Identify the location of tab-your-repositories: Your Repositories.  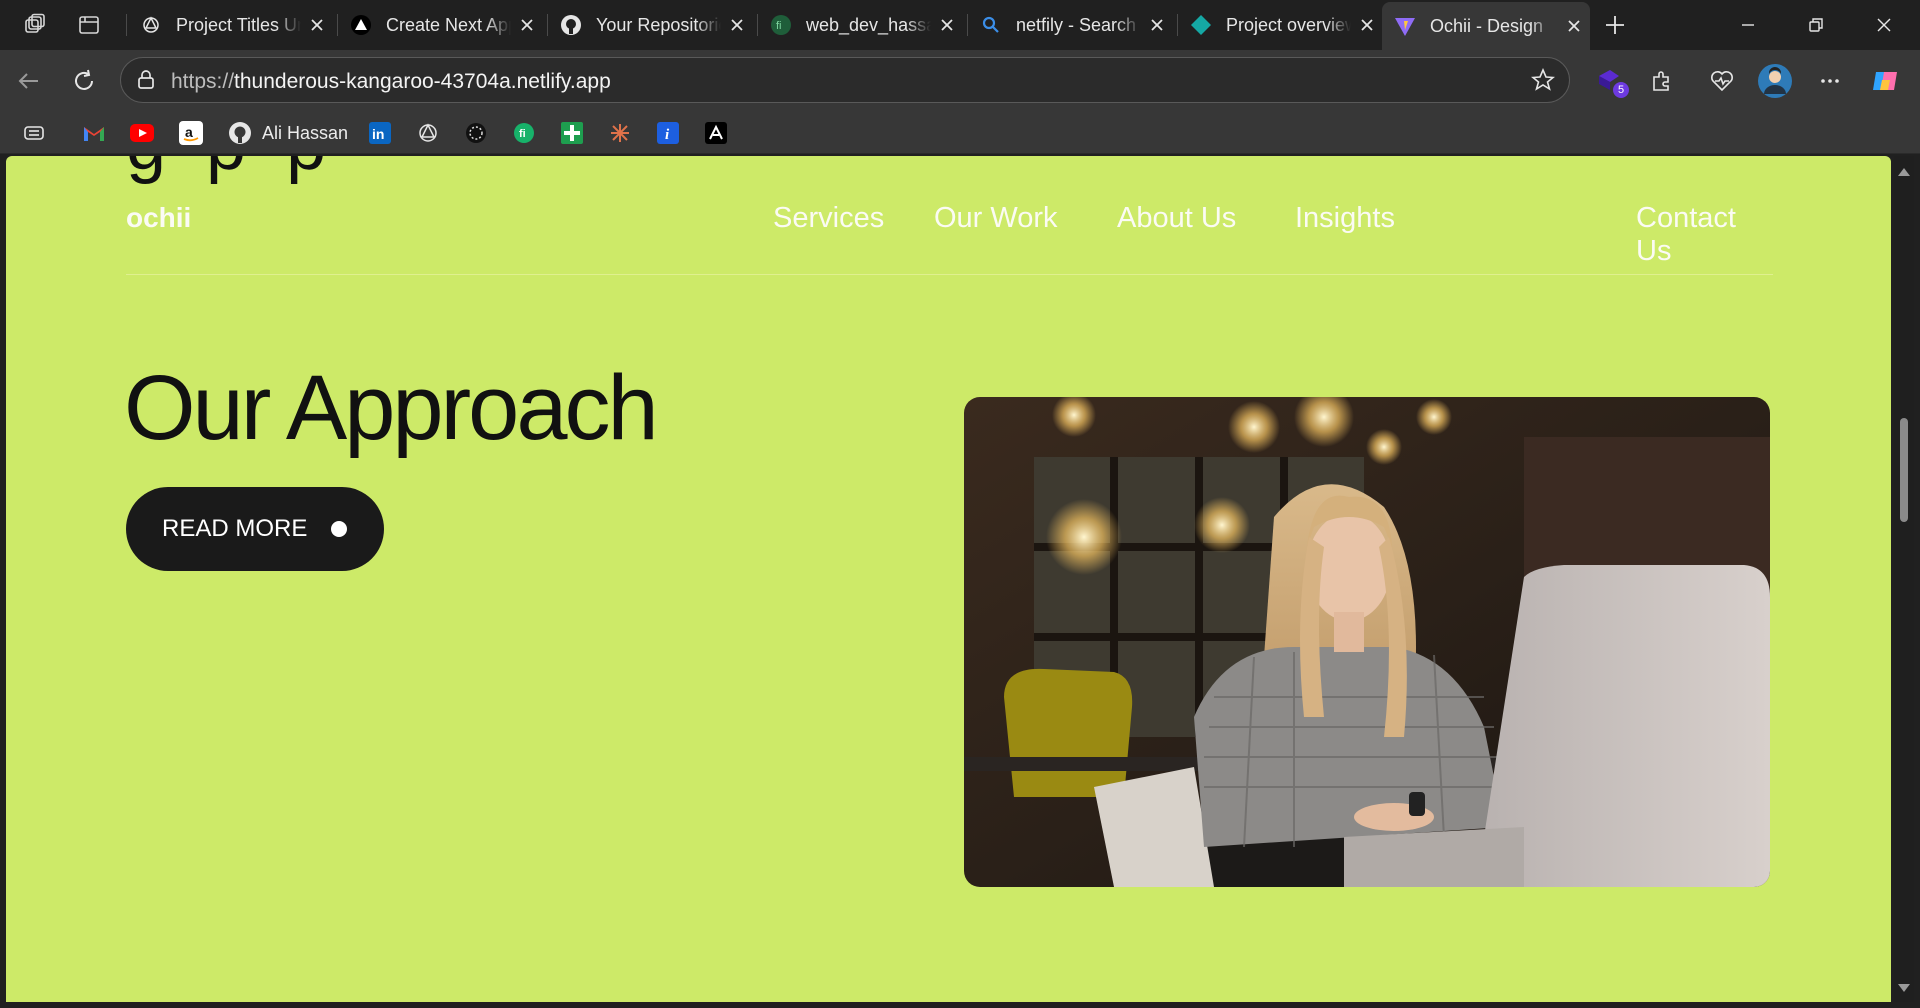
(650, 25).